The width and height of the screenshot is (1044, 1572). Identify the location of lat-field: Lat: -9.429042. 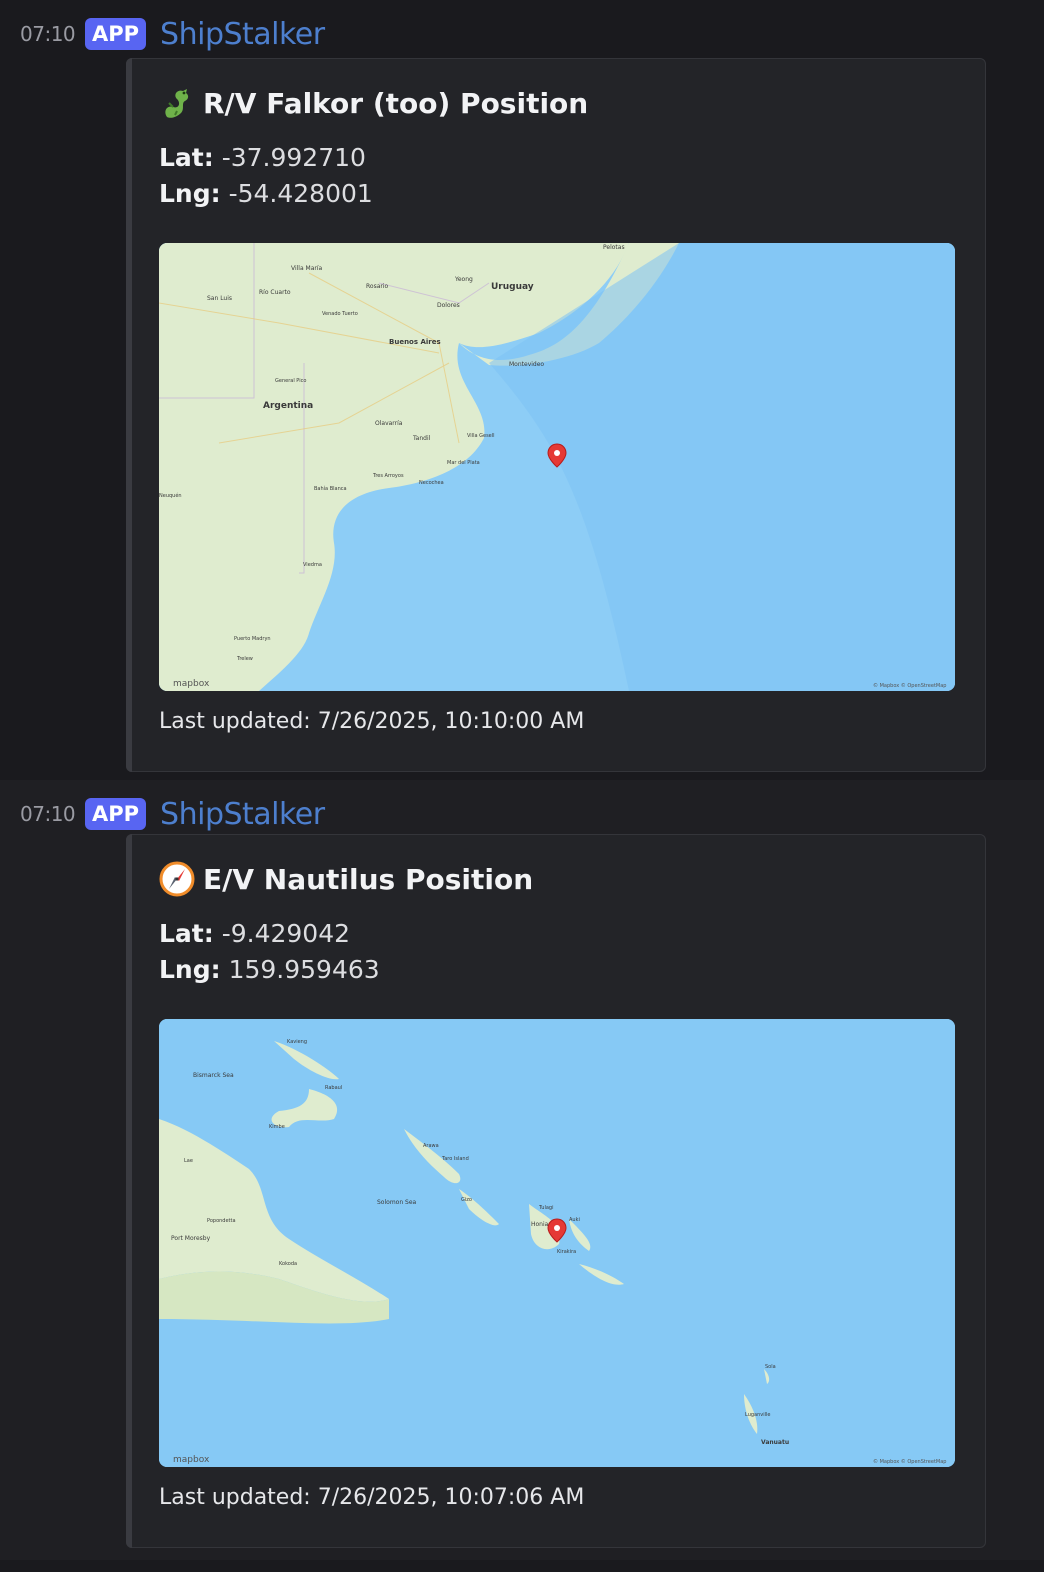
(254, 933).